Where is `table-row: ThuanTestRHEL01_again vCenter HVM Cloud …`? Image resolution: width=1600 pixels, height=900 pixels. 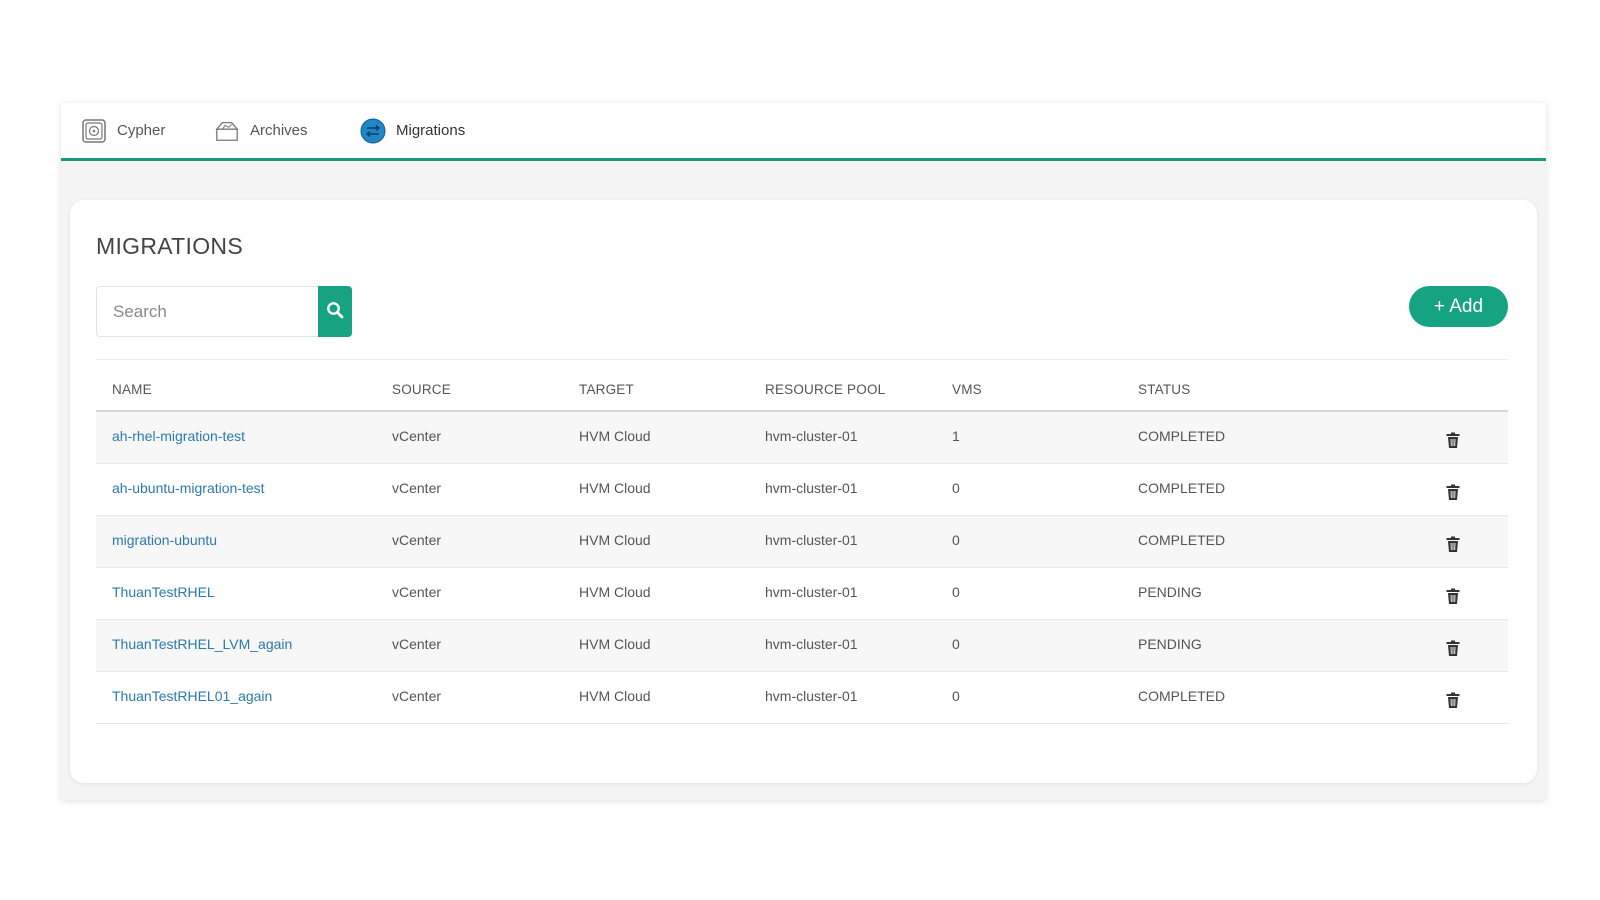
table-row: ThuanTestRHEL01_again vCenter HVM Cloud … is located at coordinates (802, 698).